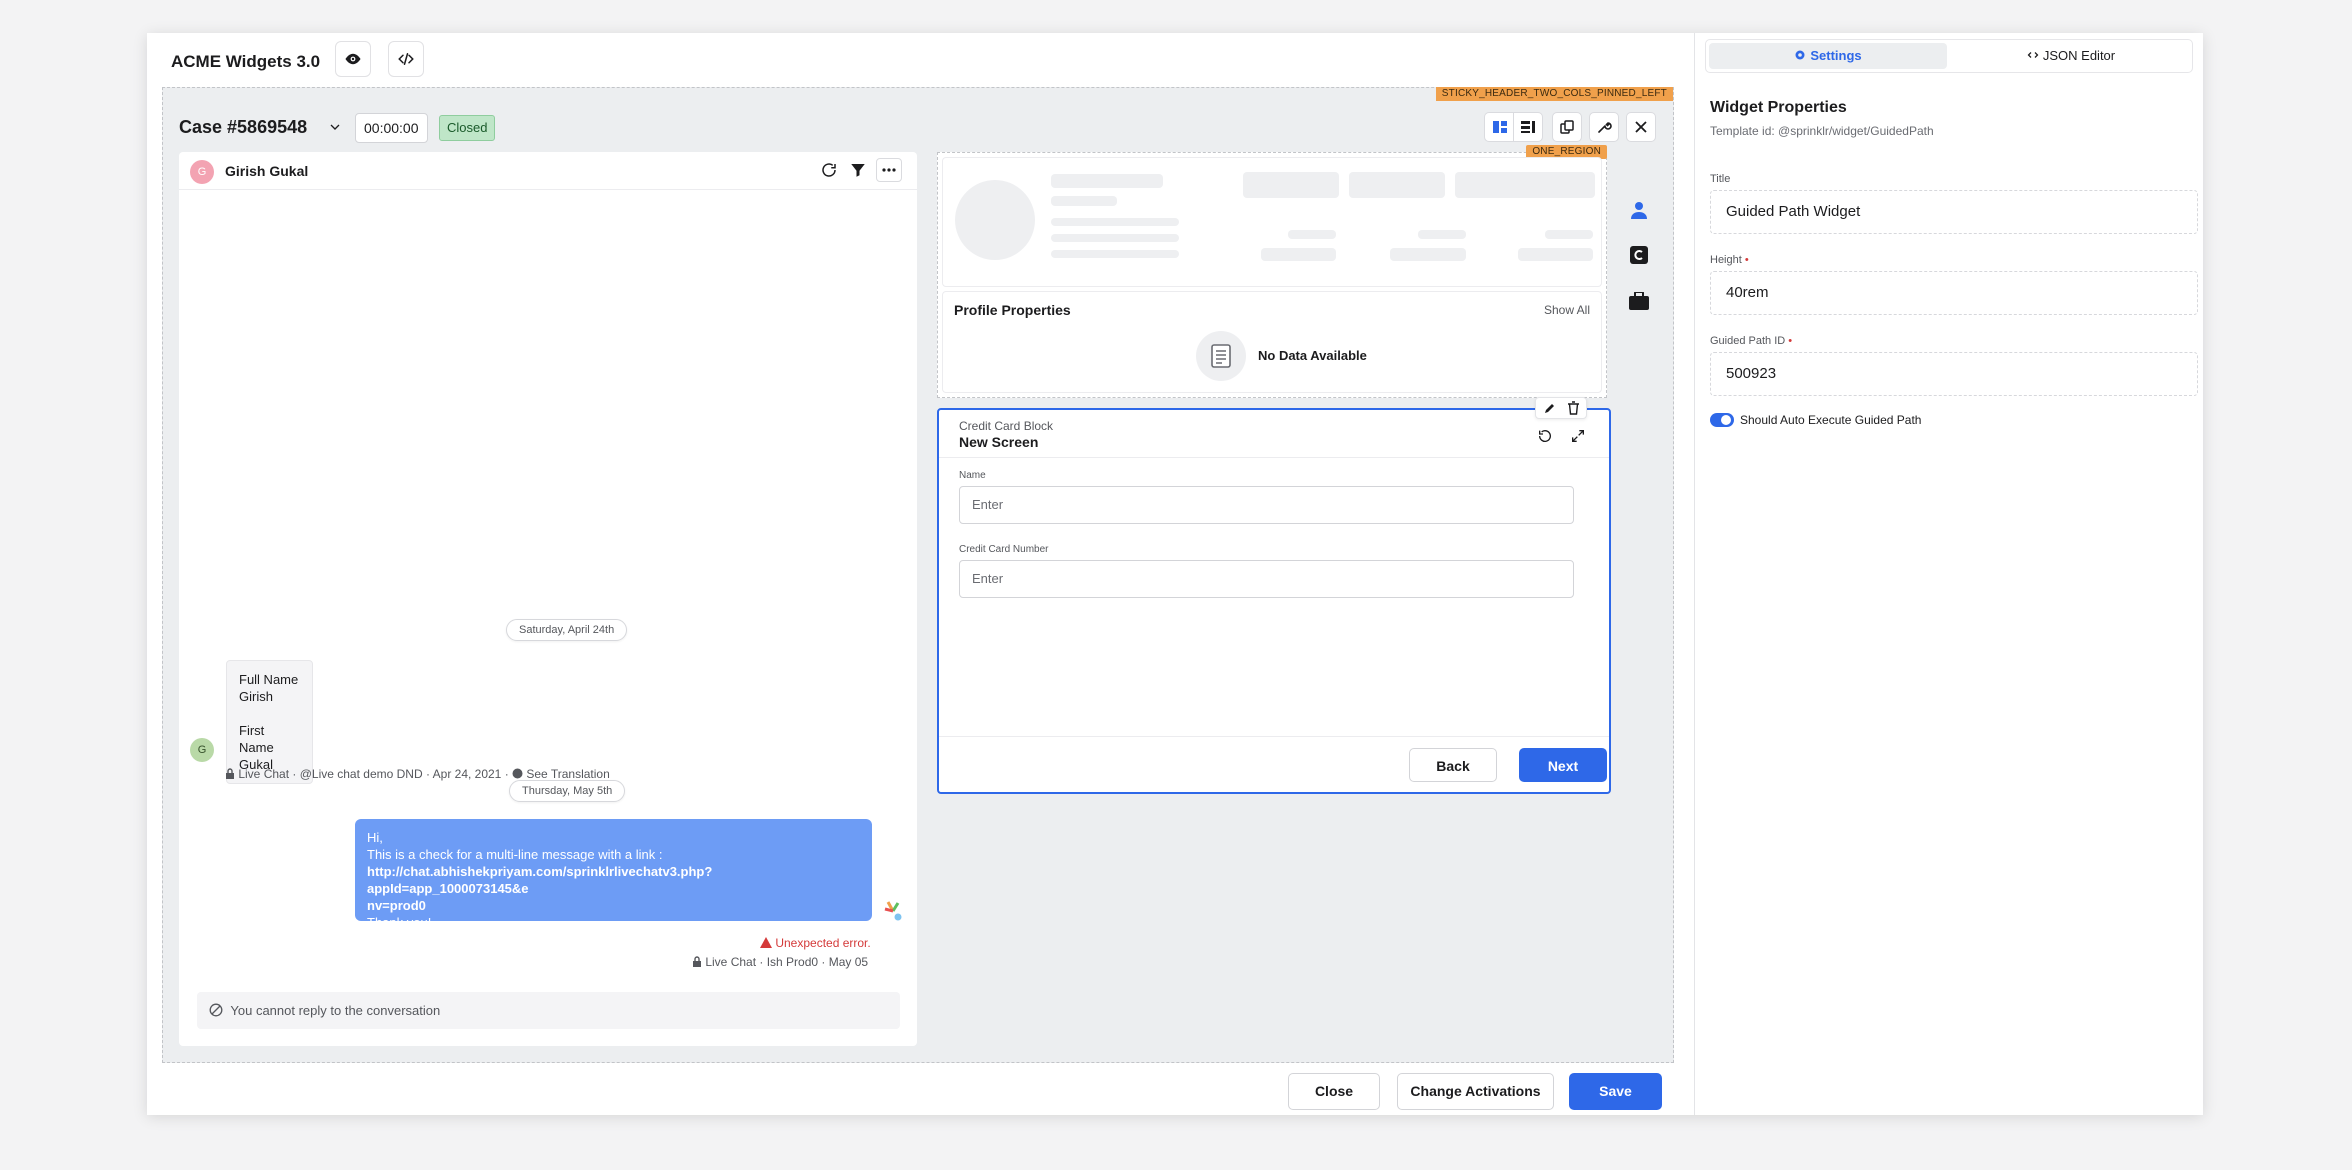 This screenshot has height=1170, width=2352. I want to click on case-dropdown, so click(335, 129).